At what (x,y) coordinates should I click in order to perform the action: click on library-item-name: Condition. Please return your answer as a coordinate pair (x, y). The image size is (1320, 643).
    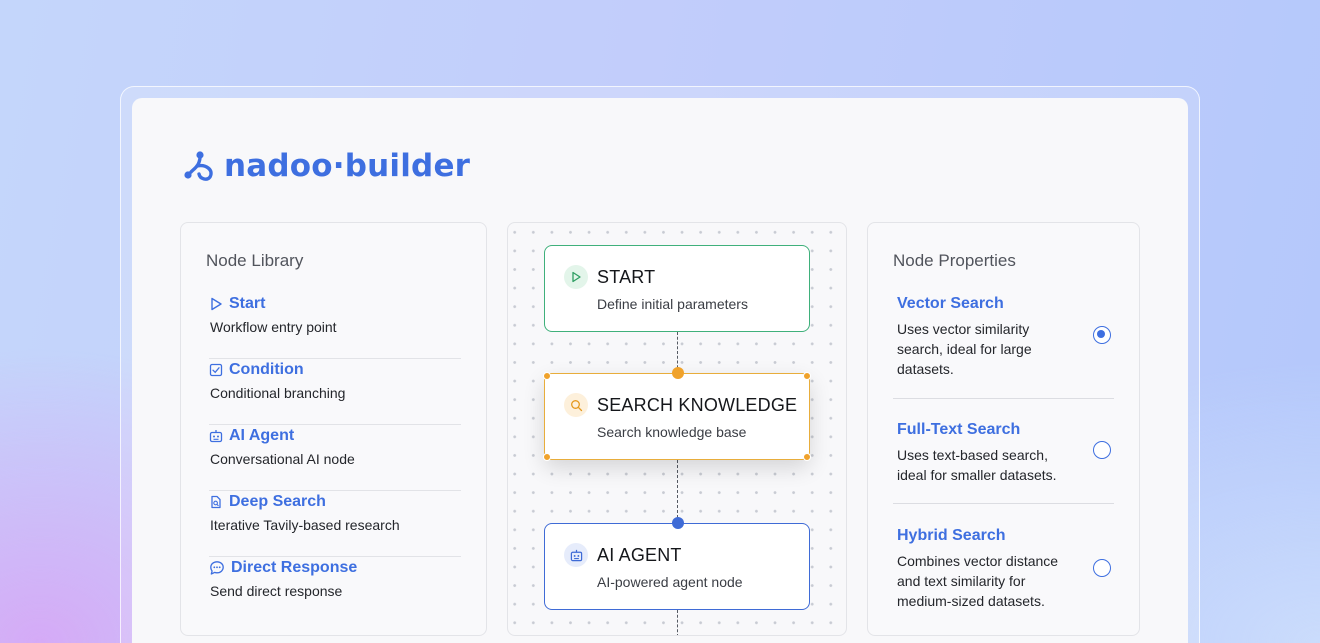
    Looking at the image, I should click on (266, 369).